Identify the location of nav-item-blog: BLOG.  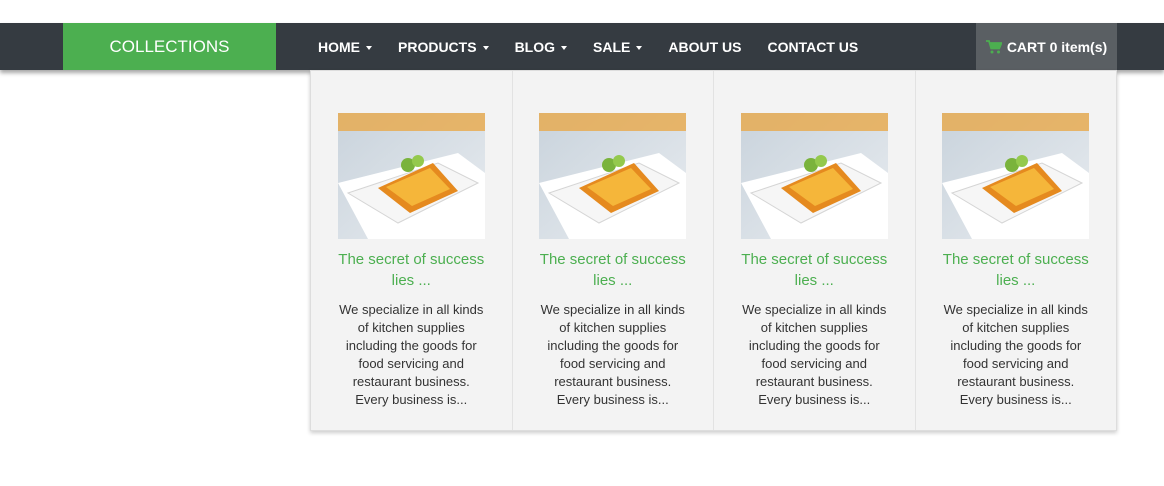
(541, 46).